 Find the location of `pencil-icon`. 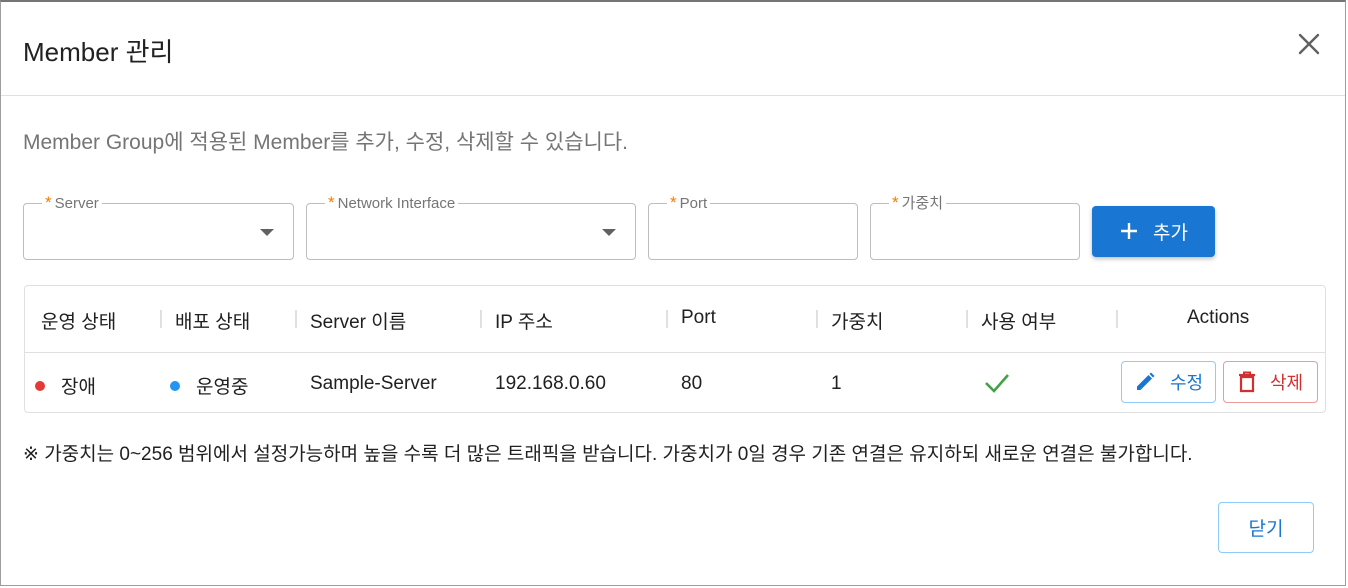

pencil-icon is located at coordinates (1145, 382).